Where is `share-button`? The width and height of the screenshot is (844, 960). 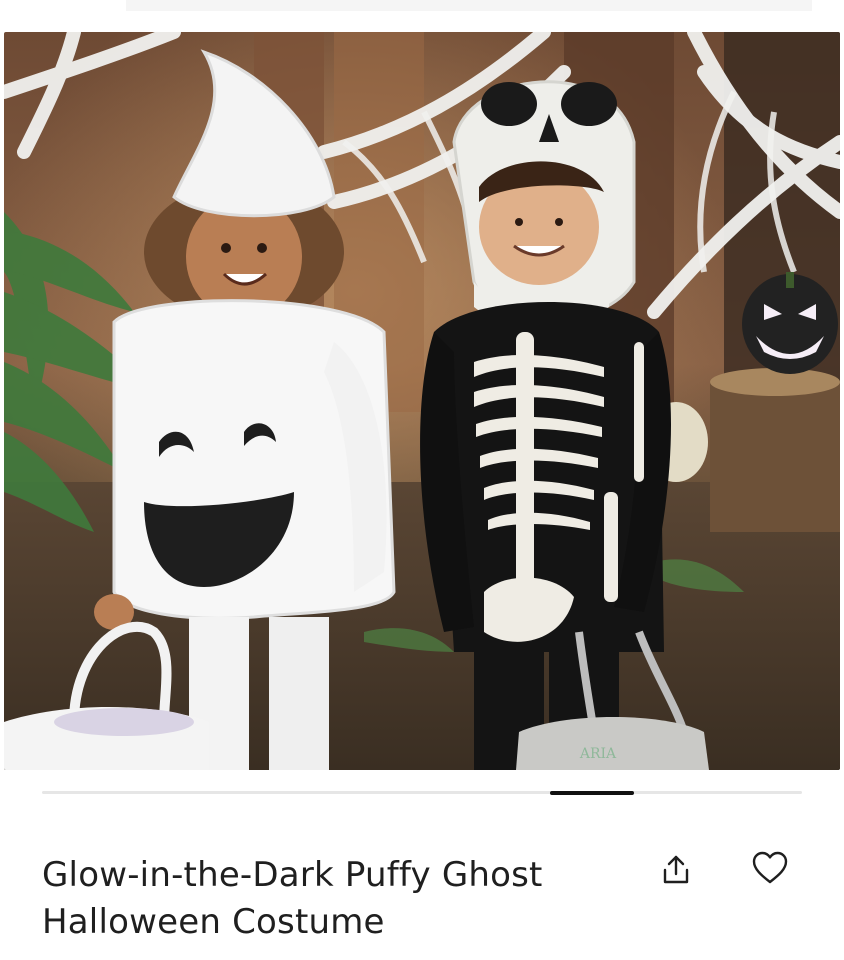 share-button is located at coordinates (676, 870).